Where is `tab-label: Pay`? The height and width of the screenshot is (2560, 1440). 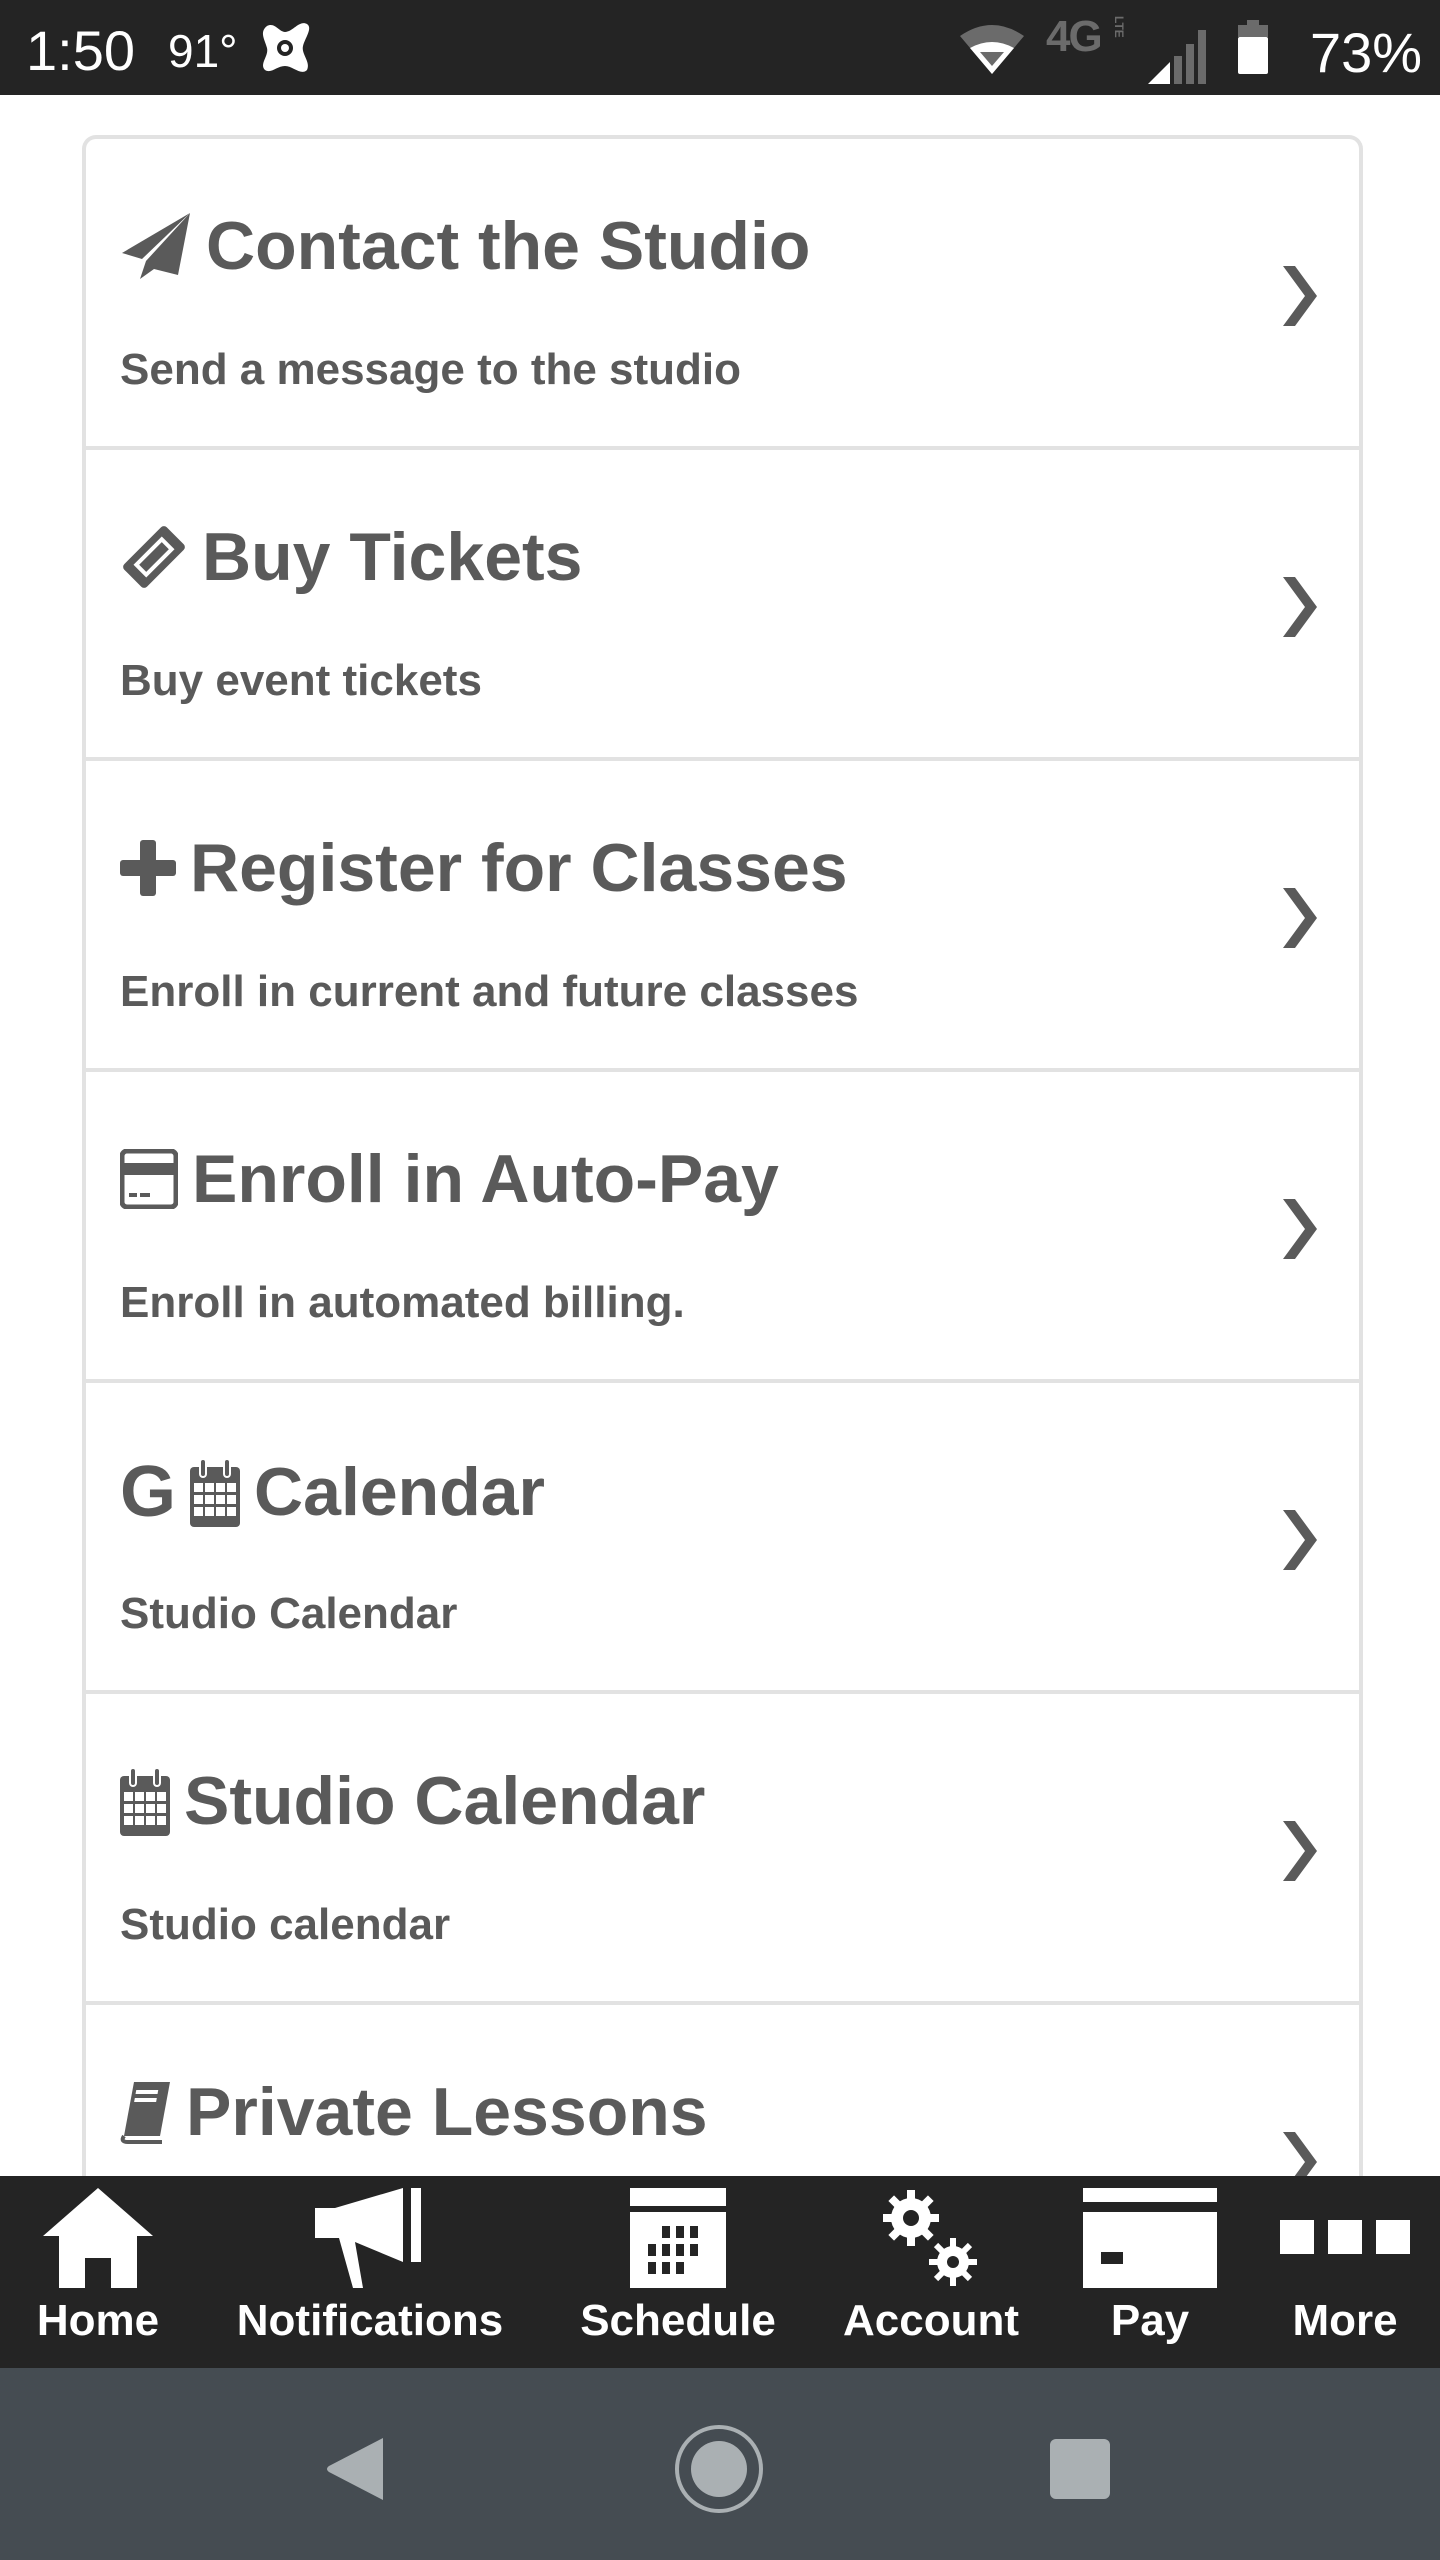
tab-label: Pay is located at coordinates (1150, 2320).